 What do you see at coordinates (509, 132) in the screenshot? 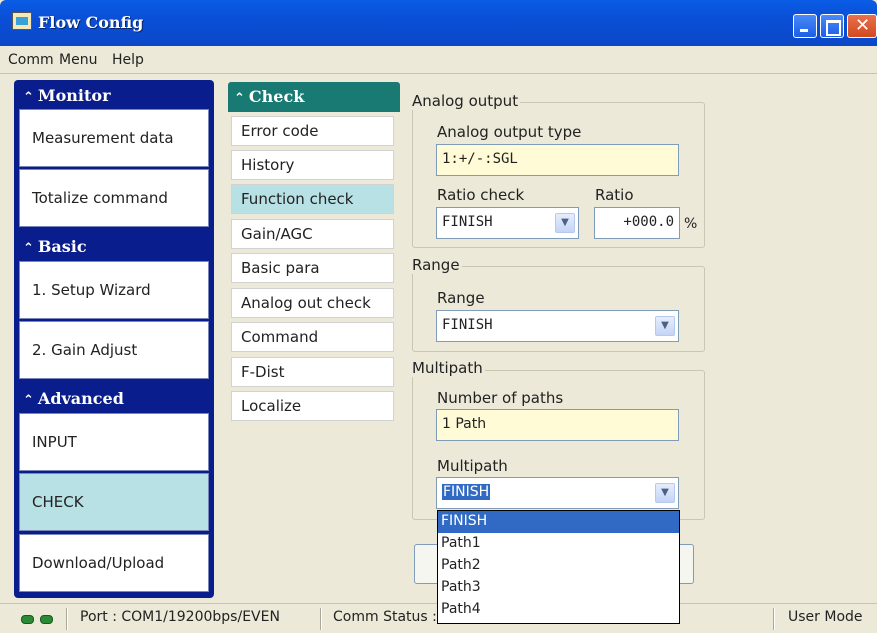
I see `analog-output-type-label: Analog output type` at bounding box center [509, 132].